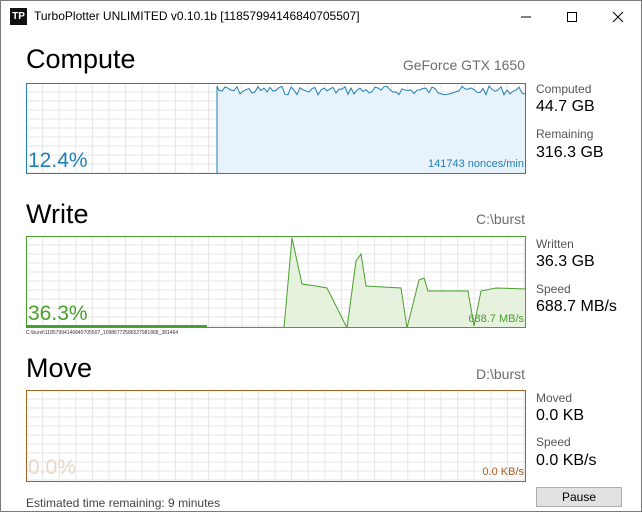 This screenshot has width=642, height=512. I want to click on maximize-icon, so click(572, 17).